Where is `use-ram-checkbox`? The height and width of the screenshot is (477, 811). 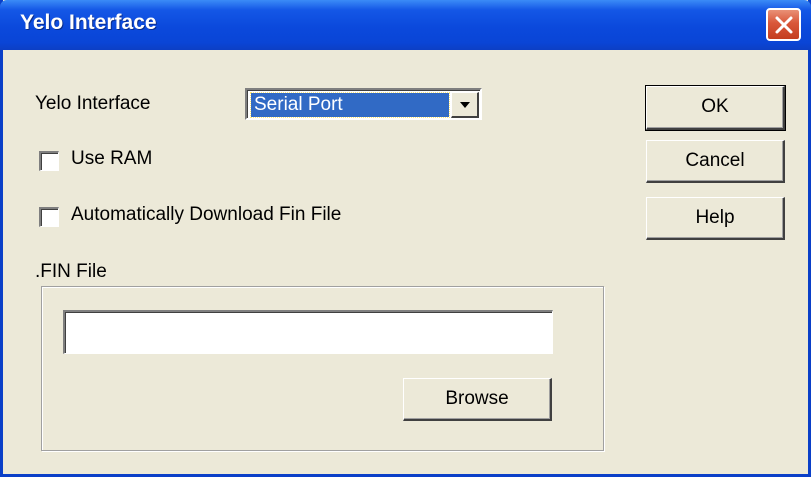 use-ram-checkbox is located at coordinates (49, 161).